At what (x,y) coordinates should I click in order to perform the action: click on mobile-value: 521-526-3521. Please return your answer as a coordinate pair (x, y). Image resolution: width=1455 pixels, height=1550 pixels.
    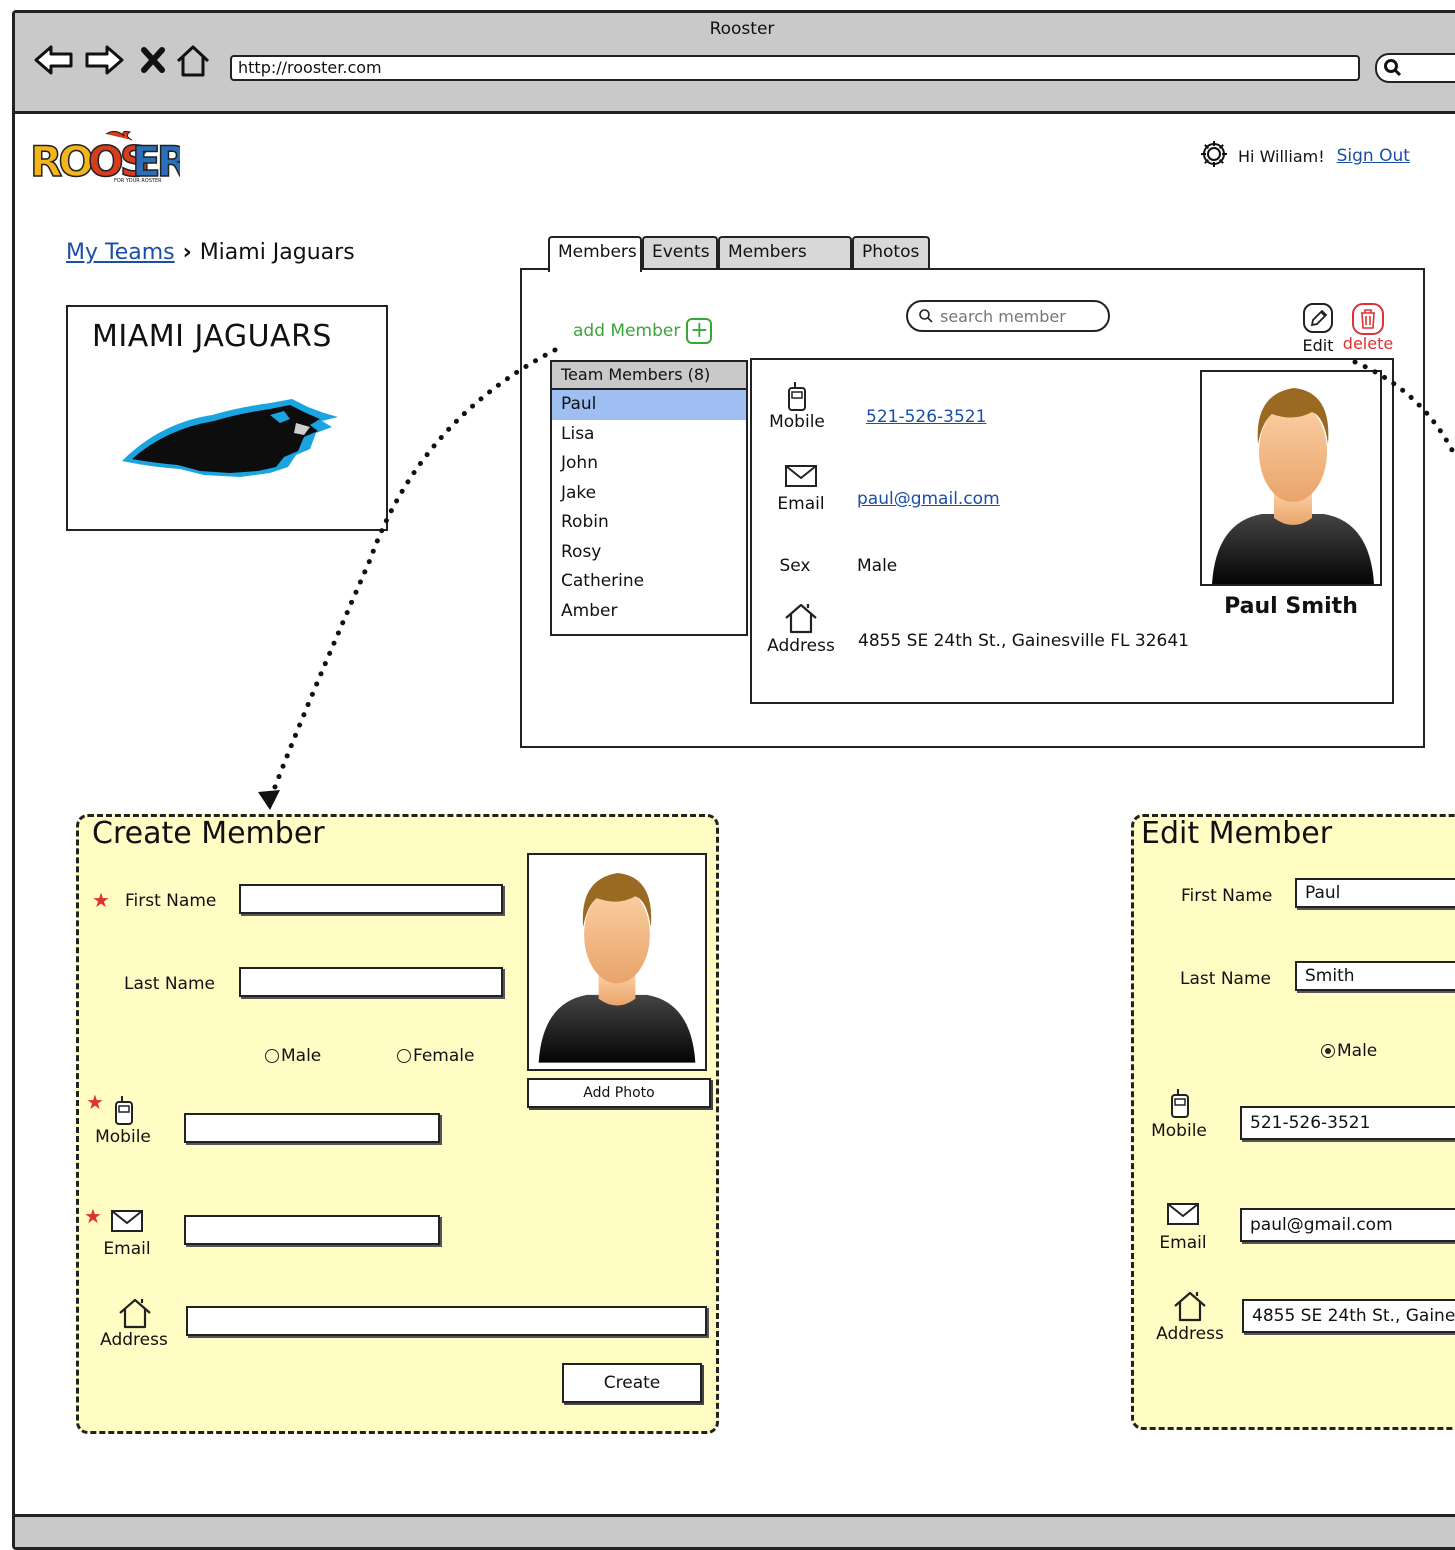
    Looking at the image, I should click on (926, 417).